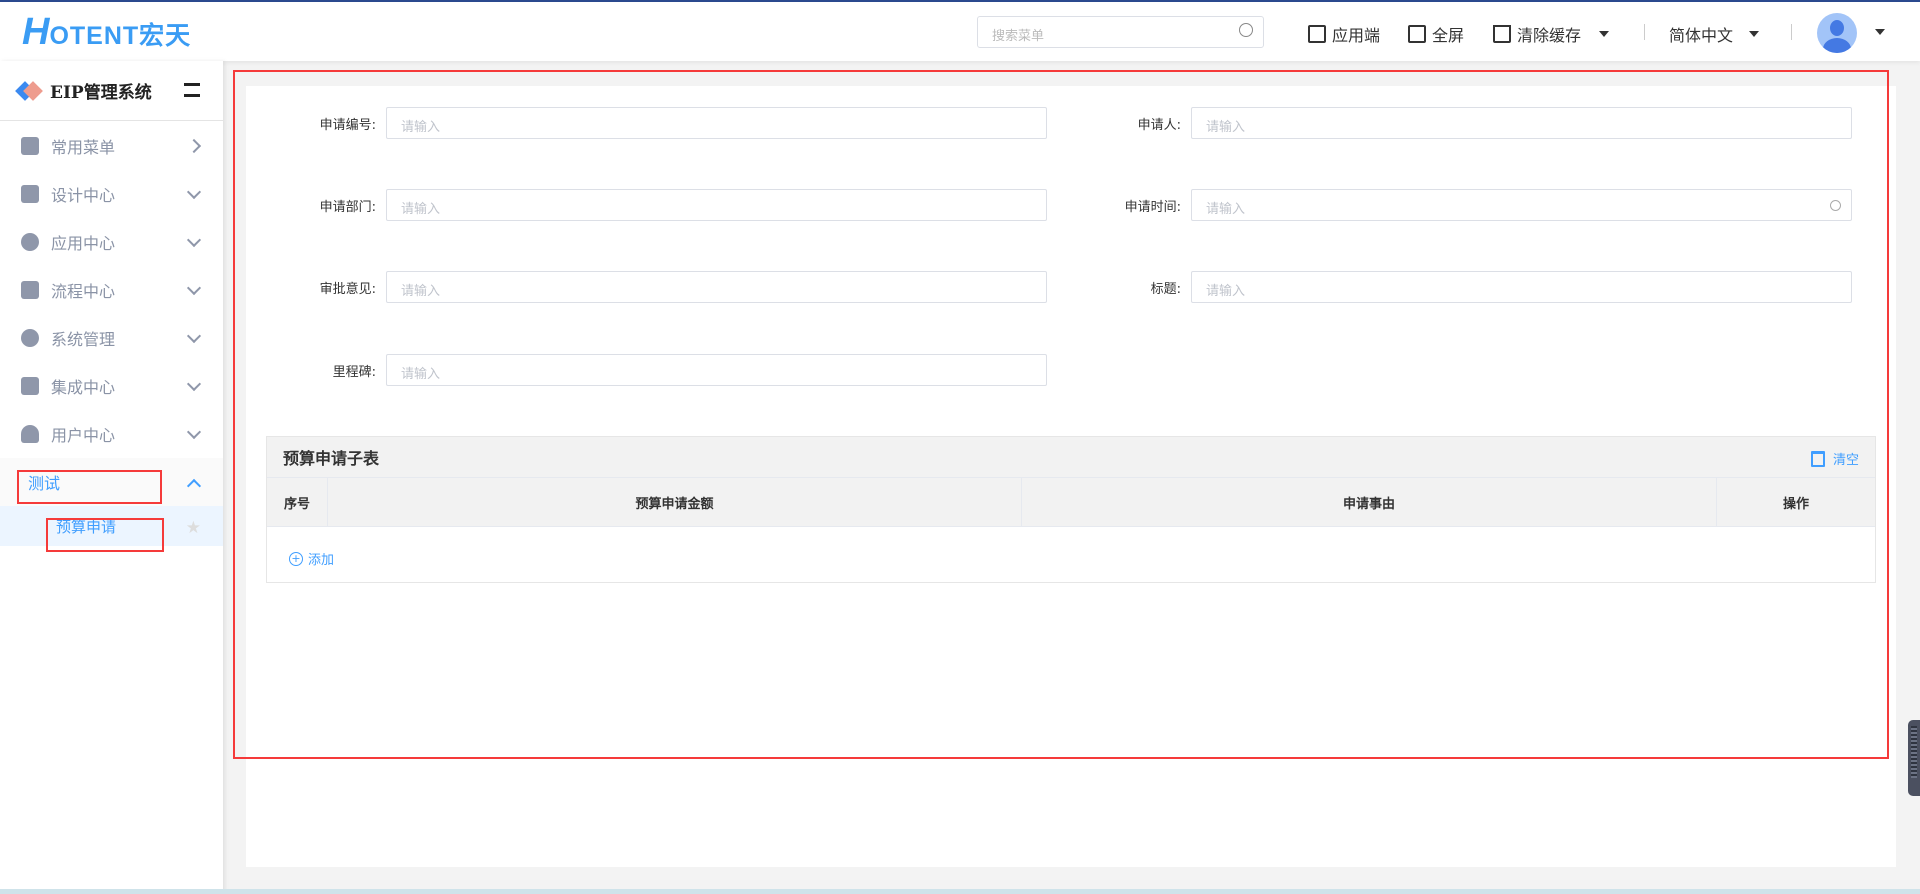  Describe the element at coordinates (30, 146) in the screenshot. I see `apps-icon` at that location.